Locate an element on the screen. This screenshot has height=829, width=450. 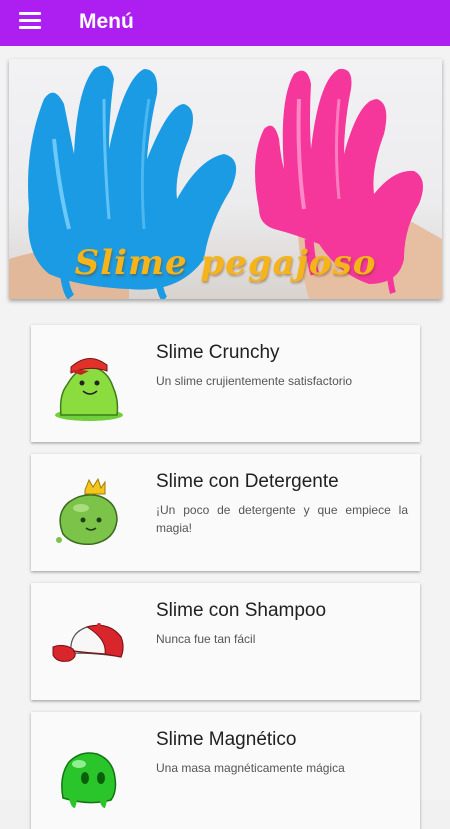
card-title: Slime Crunchy is located at coordinates (218, 352).